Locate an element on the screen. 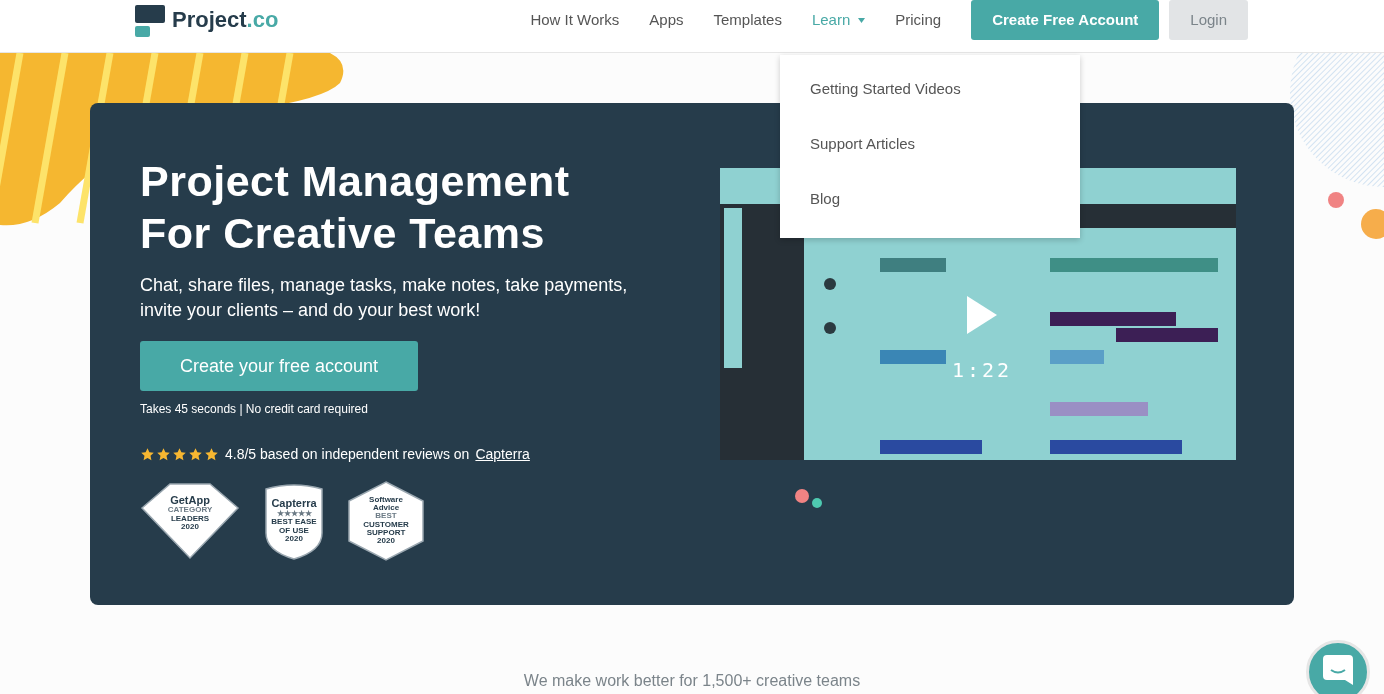 The width and height of the screenshot is (1384, 694). tagline: We make work better for 1,500+ creative teams is located at coordinates (692, 681).